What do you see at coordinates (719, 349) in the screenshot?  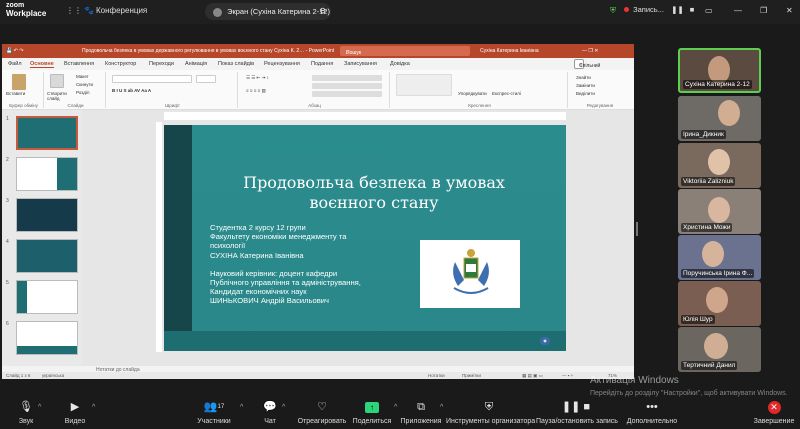 I see `participant-tile: Тертичний Данил` at bounding box center [719, 349].